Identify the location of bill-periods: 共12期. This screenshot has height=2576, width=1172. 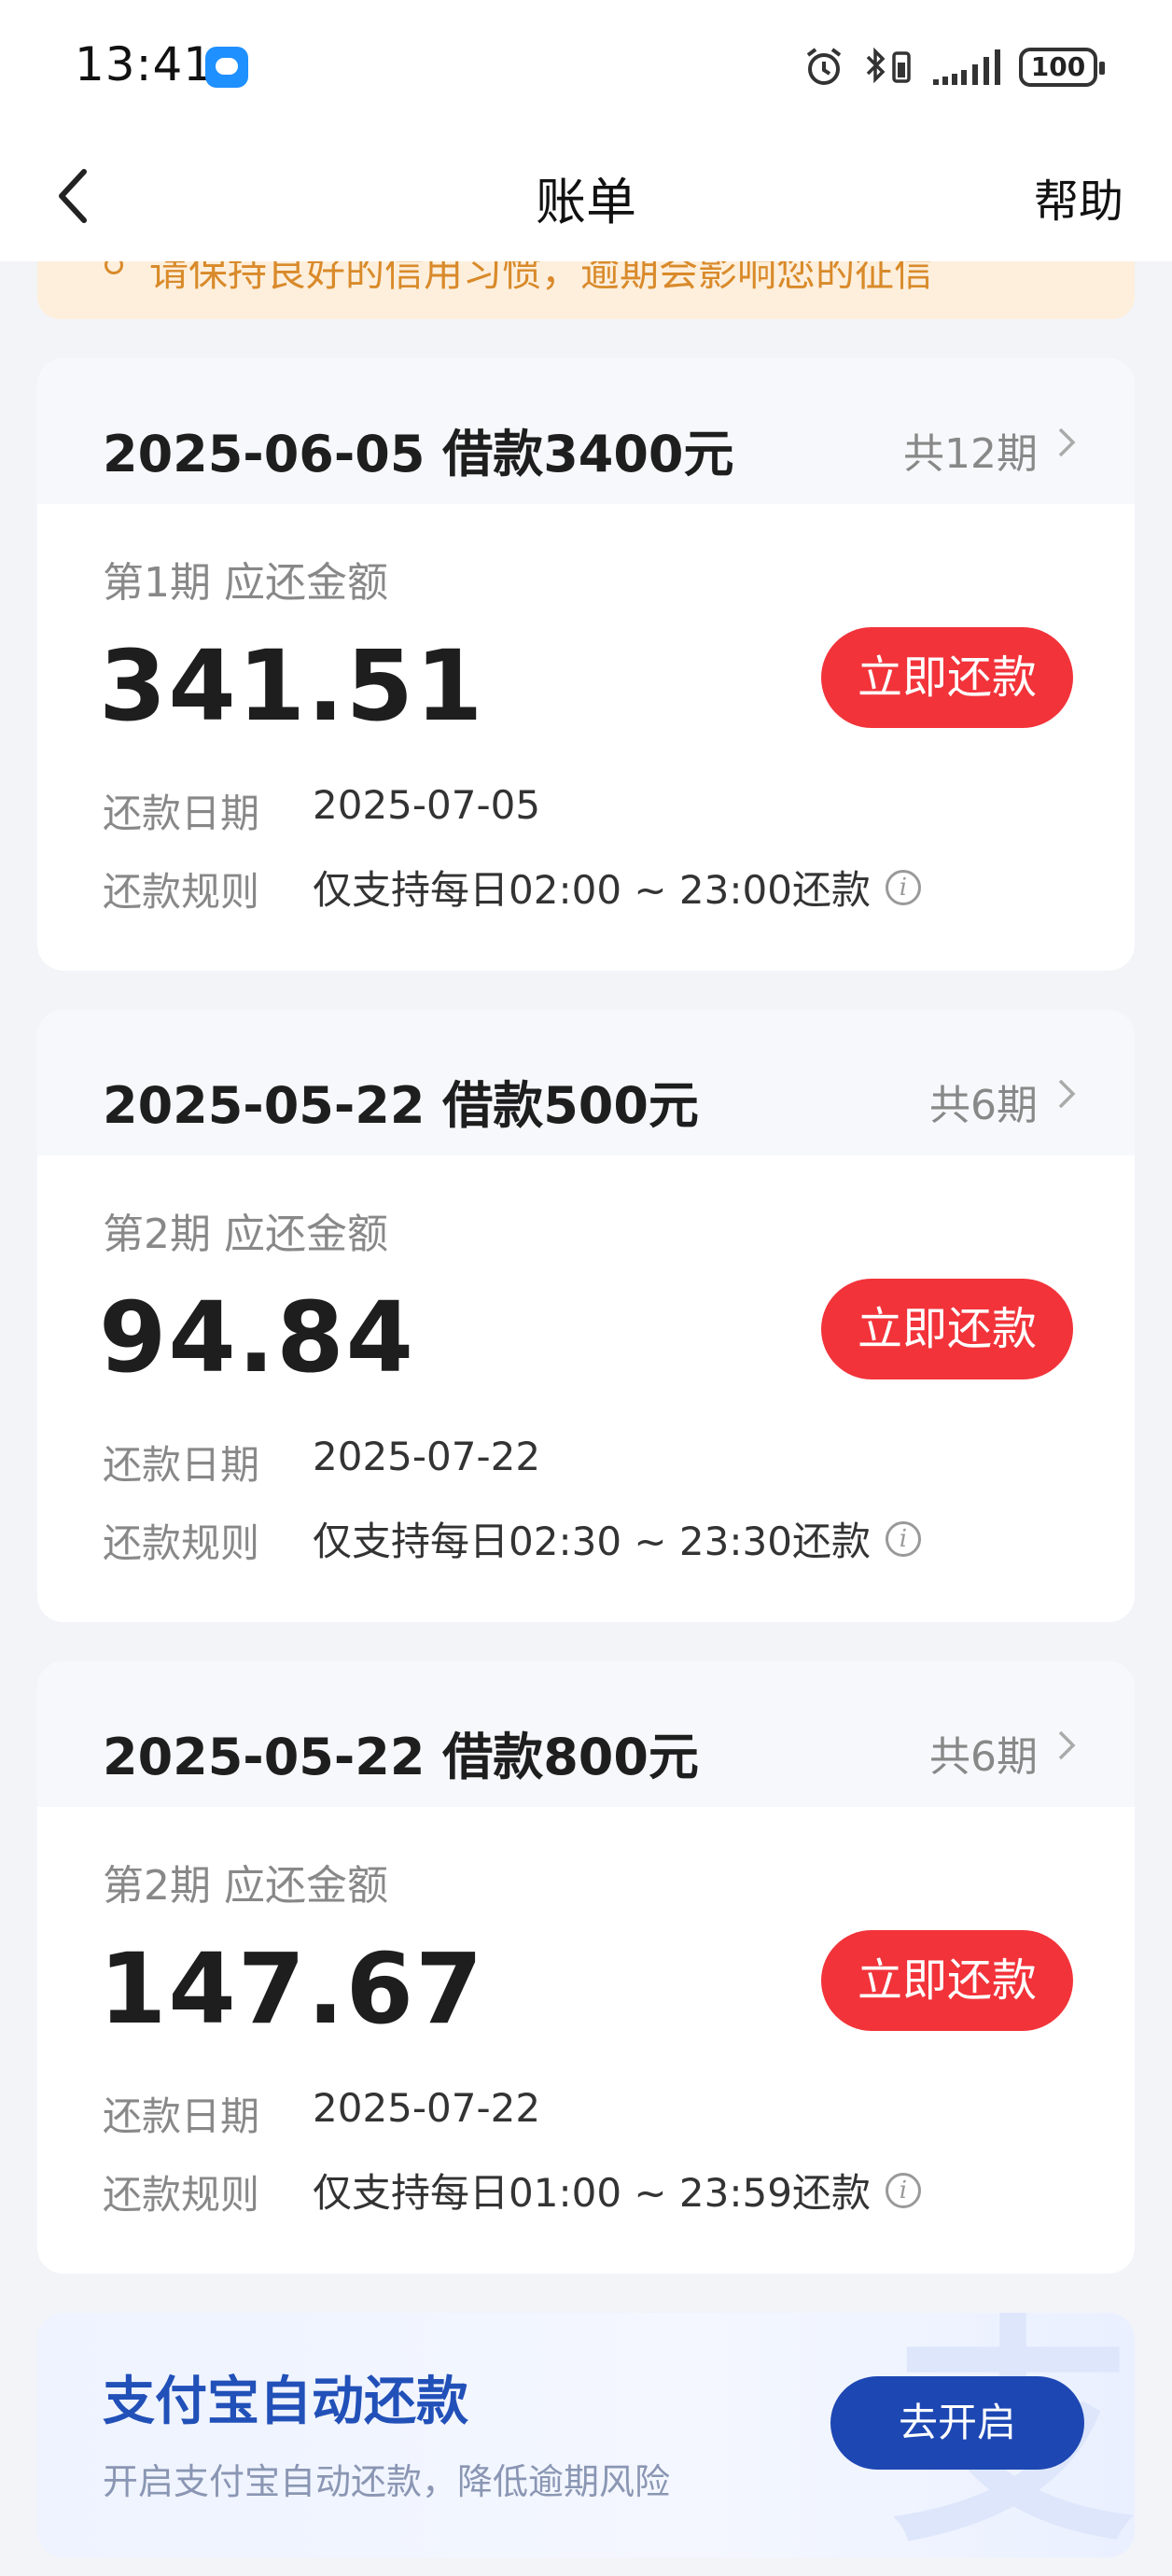
(970, 454).